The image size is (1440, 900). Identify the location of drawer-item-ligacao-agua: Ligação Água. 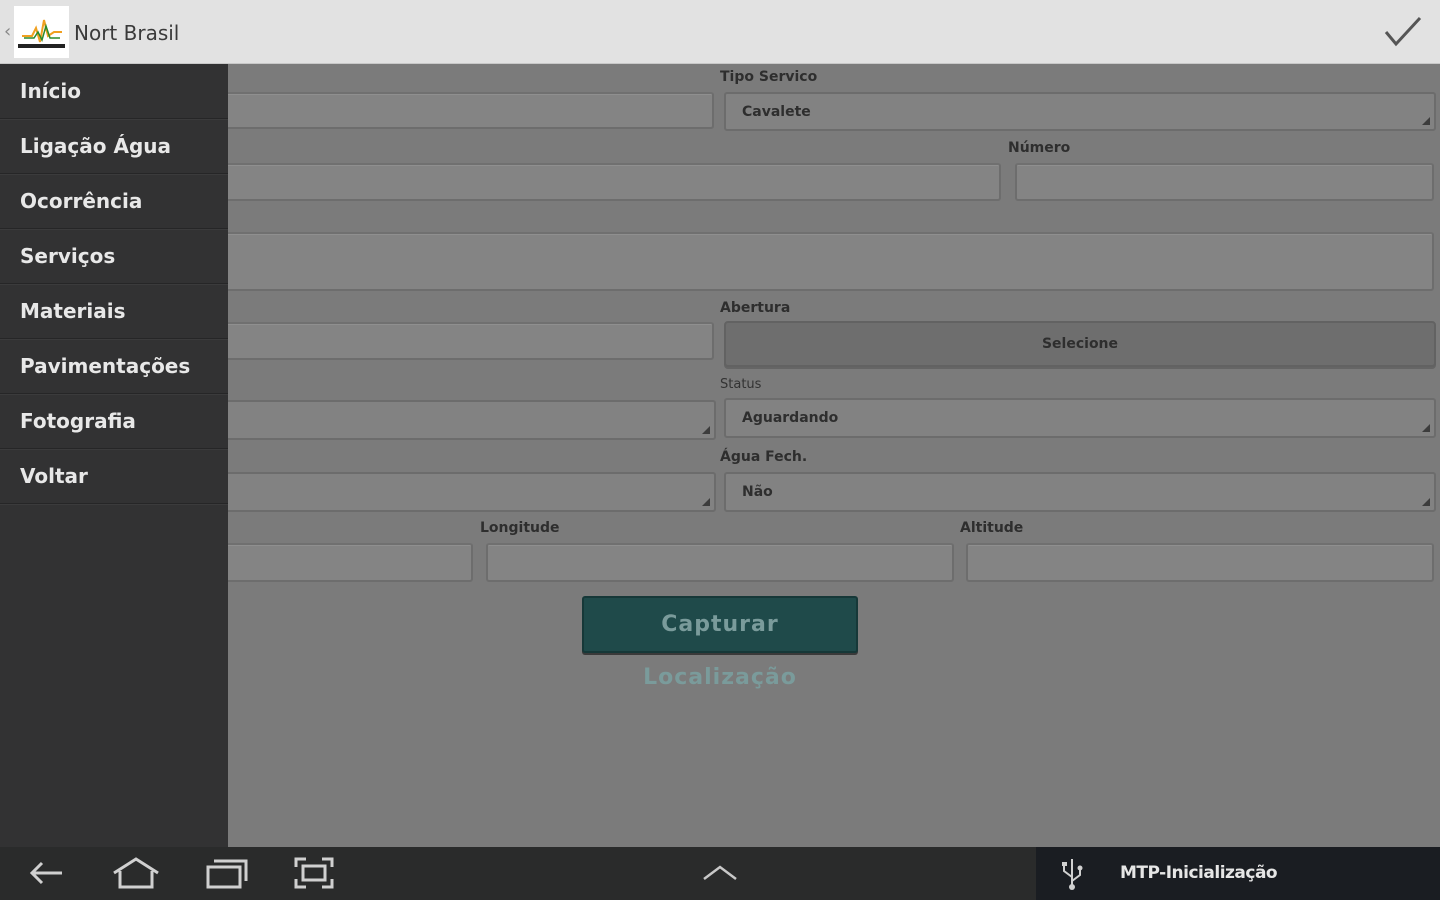
(114, 146).